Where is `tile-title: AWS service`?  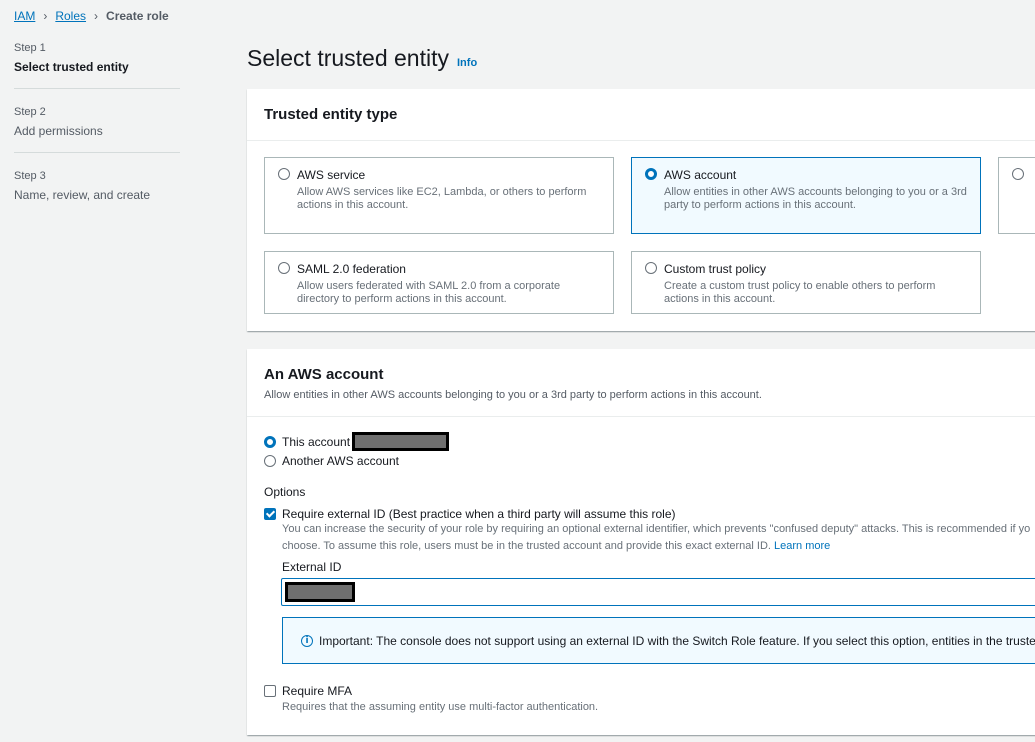
tile-title: AWS service is located at coordinates (331, 175).